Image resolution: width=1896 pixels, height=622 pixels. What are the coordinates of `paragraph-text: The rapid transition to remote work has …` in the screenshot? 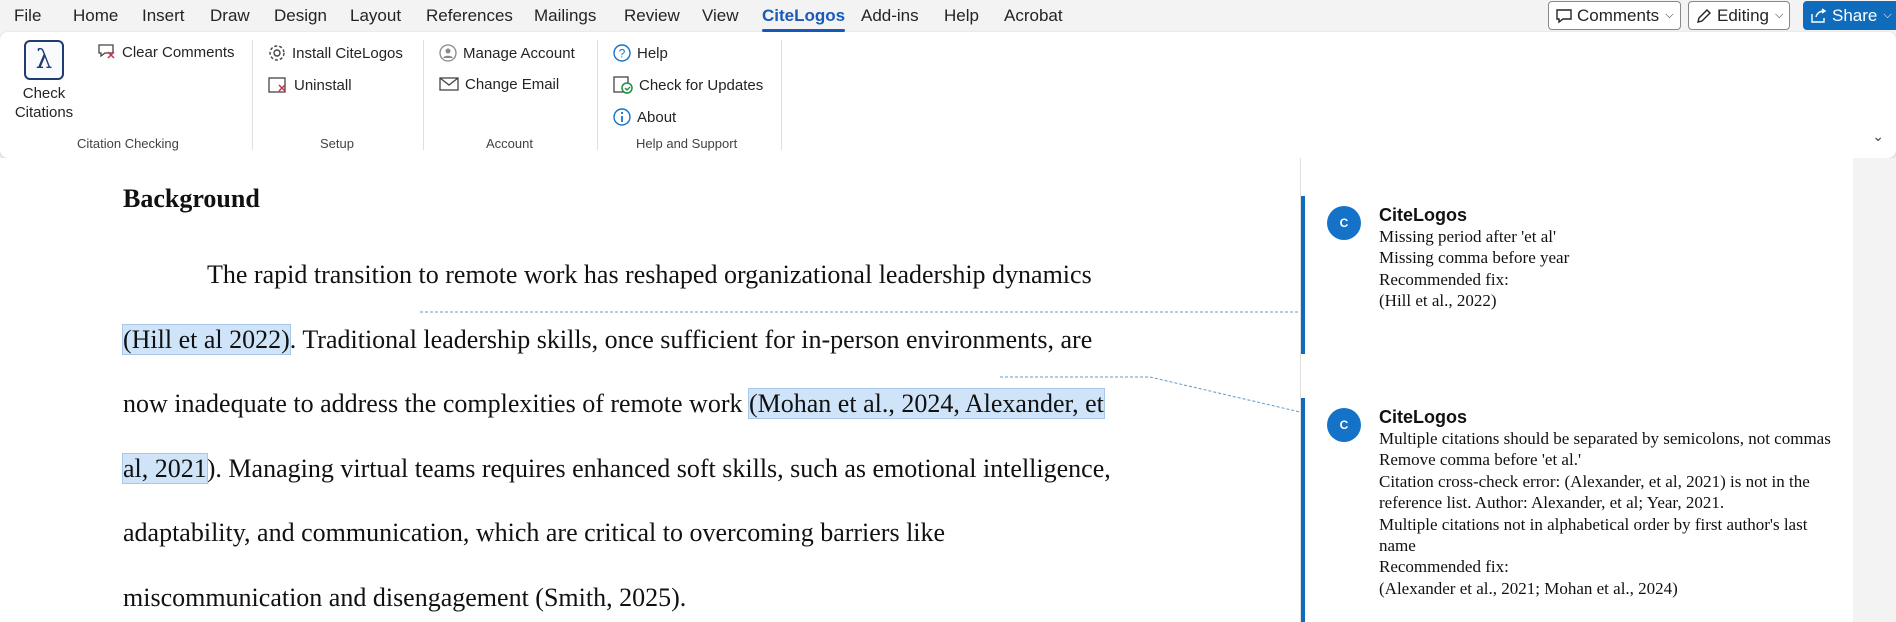 It's located at (649, 274).